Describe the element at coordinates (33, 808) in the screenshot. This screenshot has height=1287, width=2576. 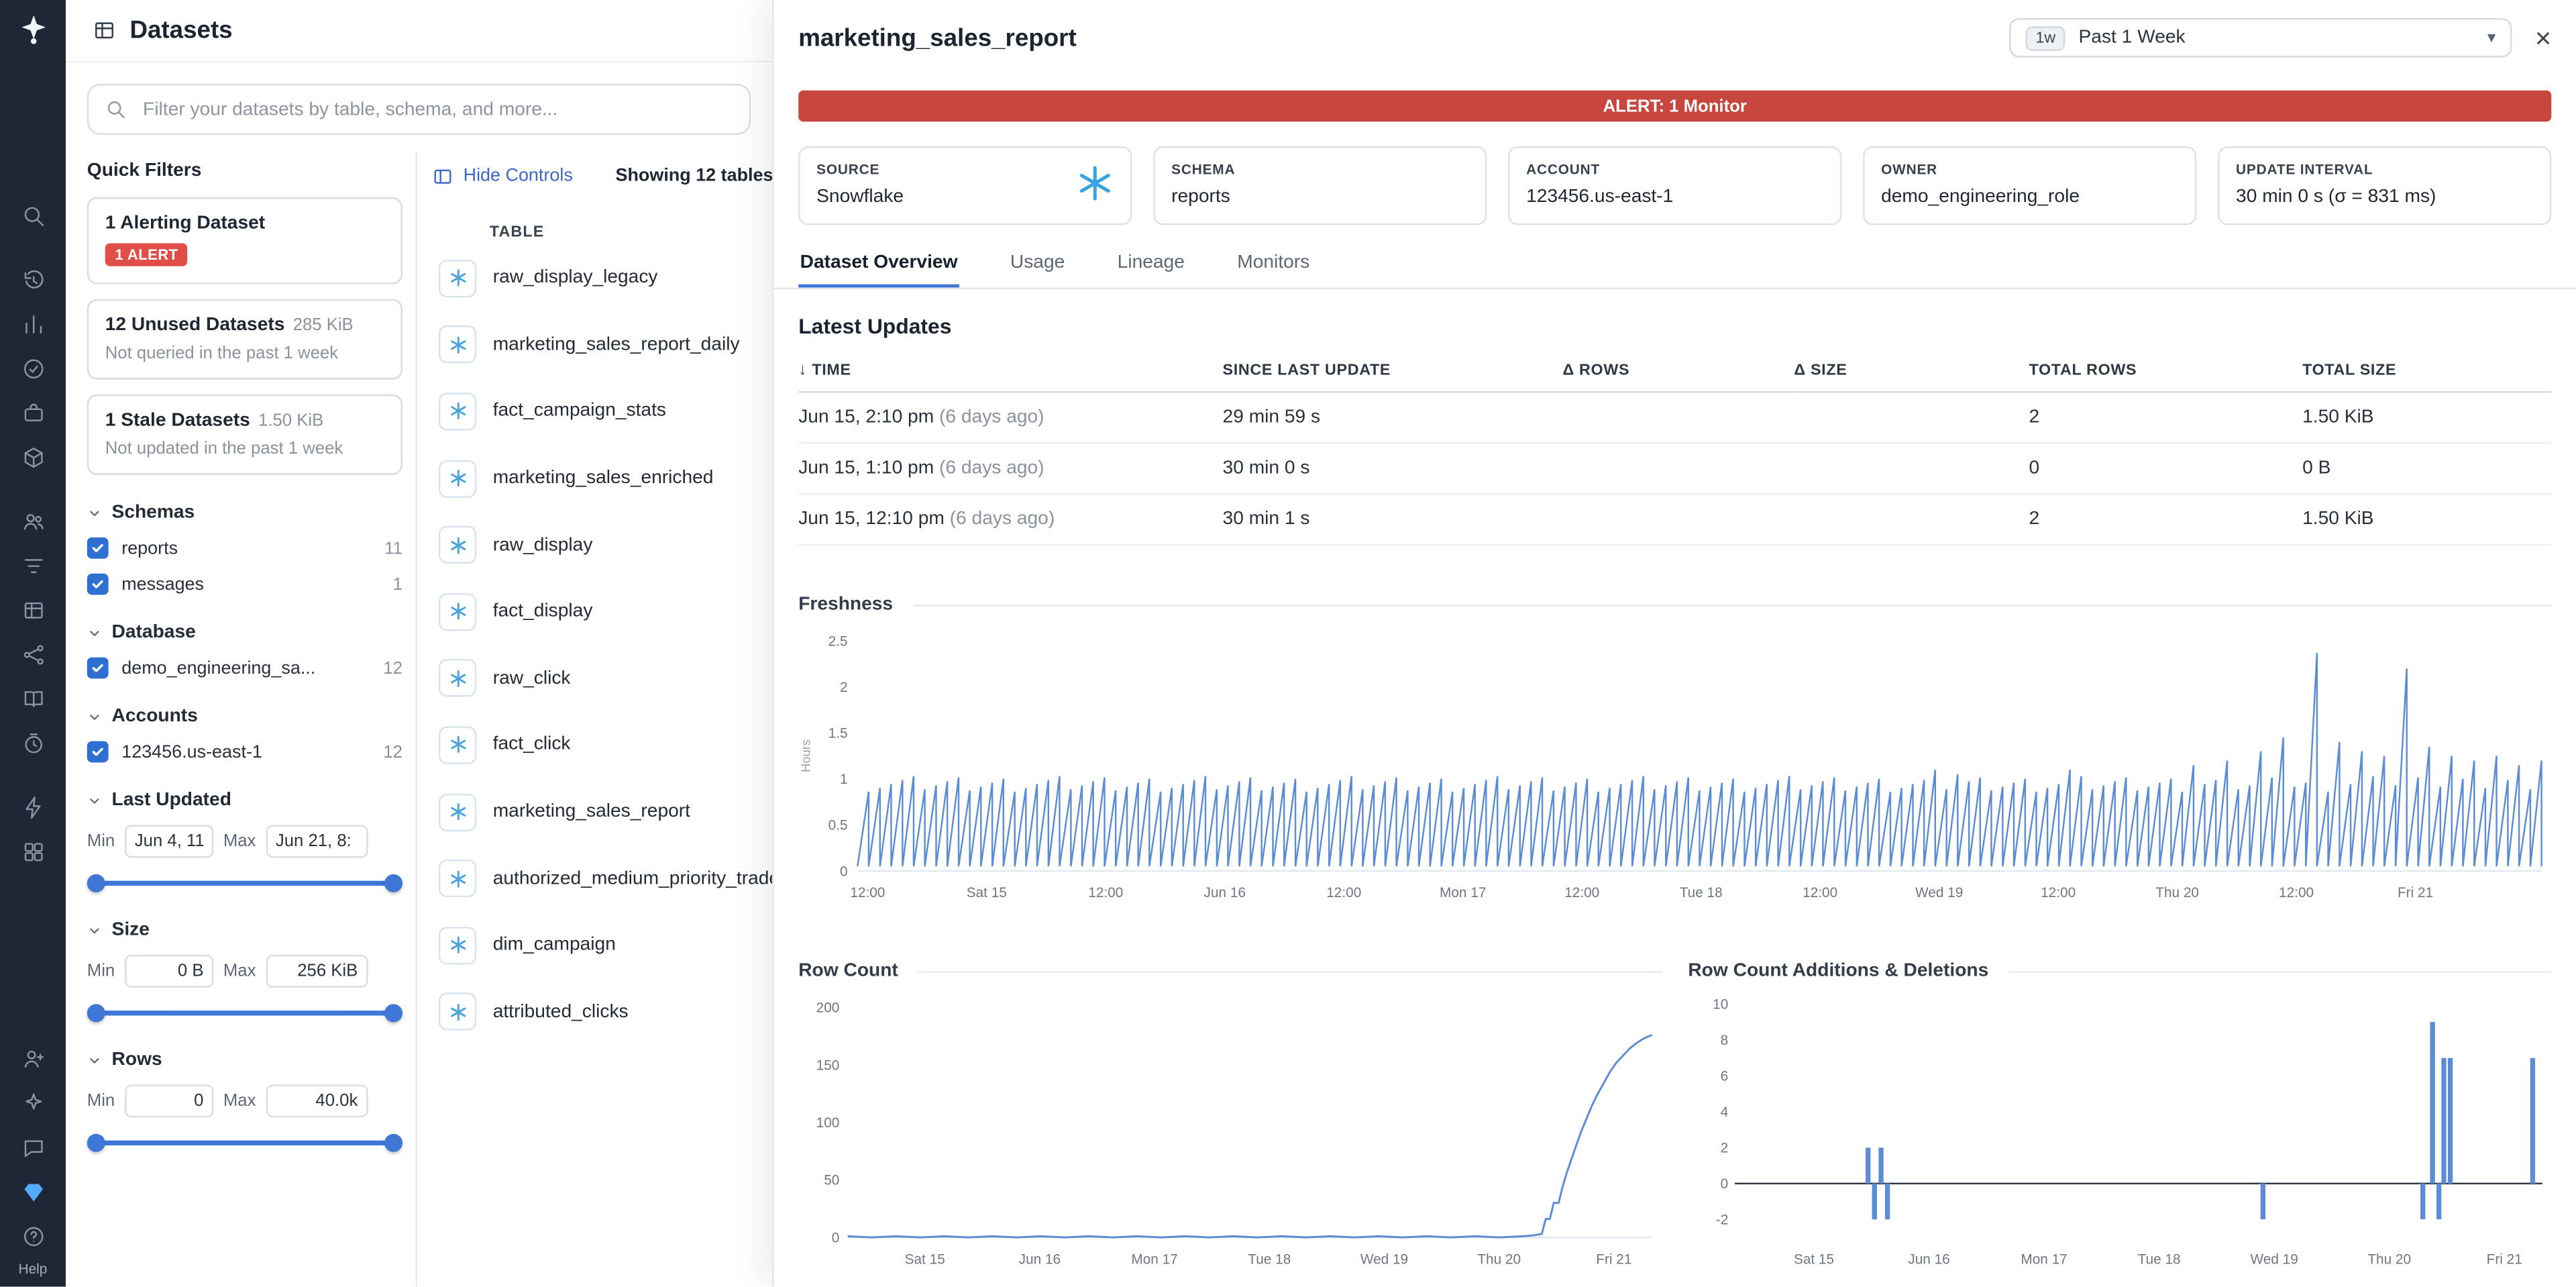
I see `sidebar-item-automations` at that location.